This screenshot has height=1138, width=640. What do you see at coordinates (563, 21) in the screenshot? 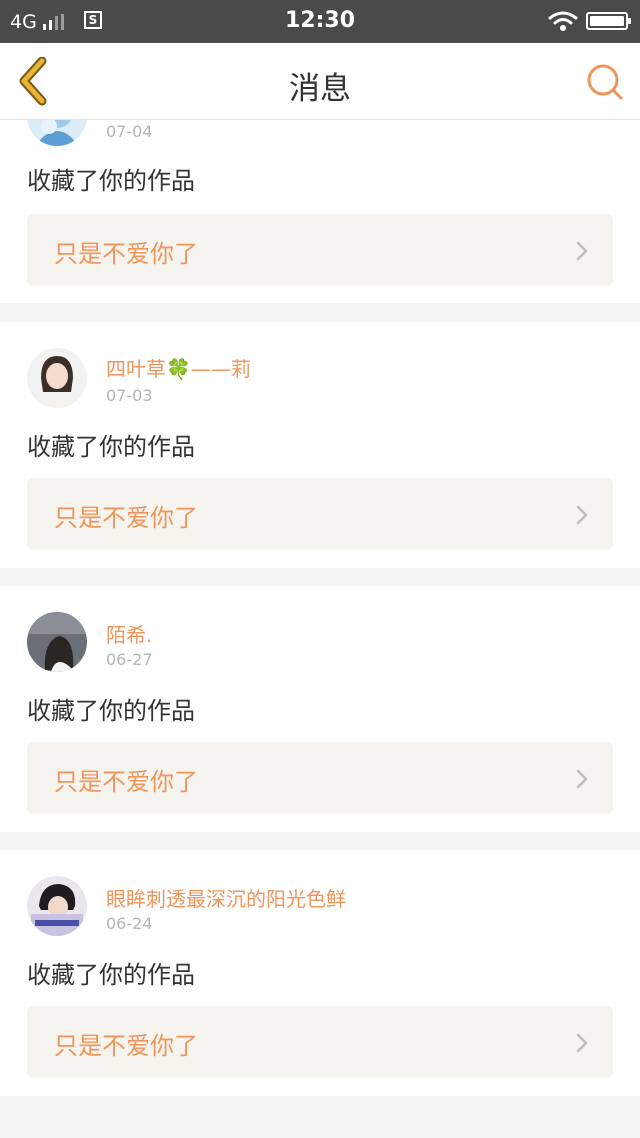
I see `wifi-icon` at bounding box center [563, 21].